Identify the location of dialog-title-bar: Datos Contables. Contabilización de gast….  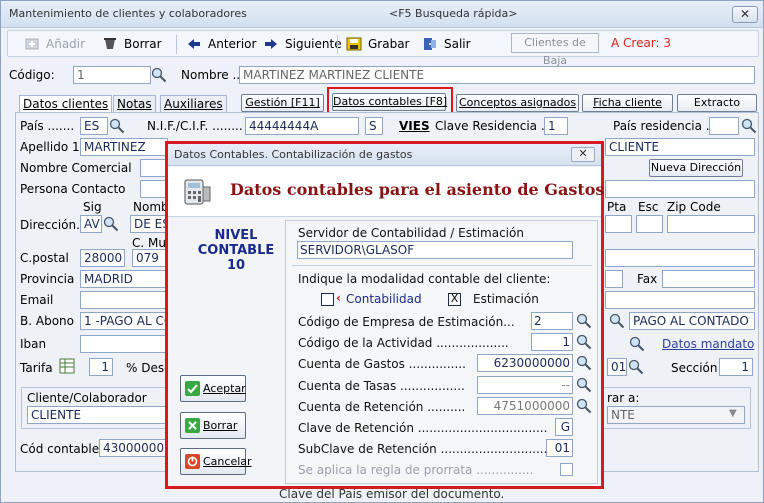
(384, 155).